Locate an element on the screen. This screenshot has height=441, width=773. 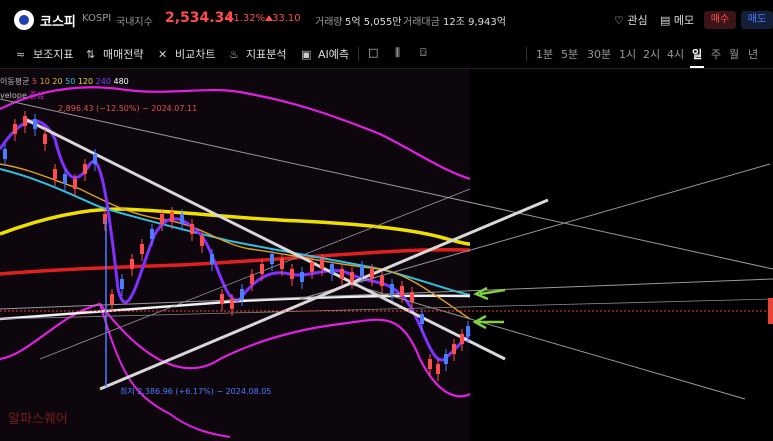
timeframe-5m: 5분 is located at coordinates (569, 54).